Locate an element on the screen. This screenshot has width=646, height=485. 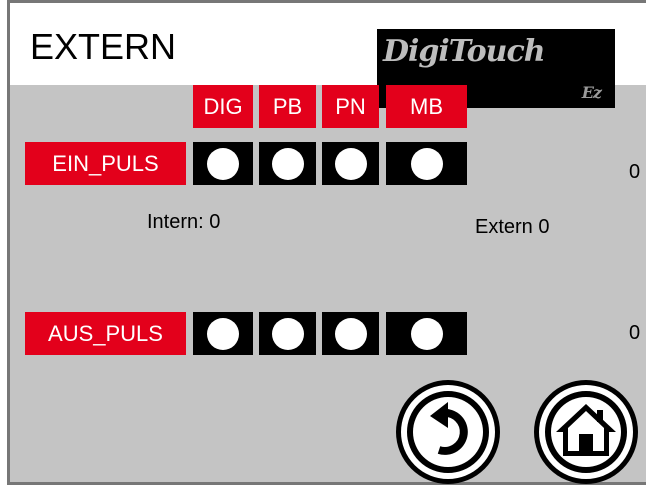
indicator-aus-dig is located at coordinates (223, 333).